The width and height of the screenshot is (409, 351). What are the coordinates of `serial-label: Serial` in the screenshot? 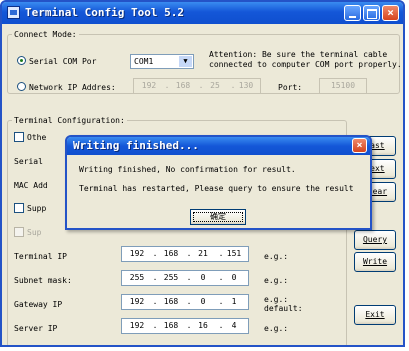 It's located at (28, 161).